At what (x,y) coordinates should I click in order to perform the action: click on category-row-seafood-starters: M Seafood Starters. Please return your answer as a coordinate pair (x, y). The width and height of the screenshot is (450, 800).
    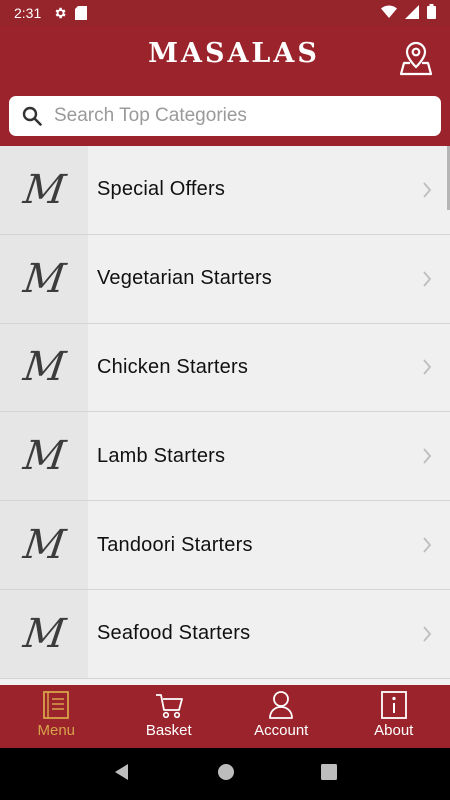
    Looking at the image, I should click on (225, 634).